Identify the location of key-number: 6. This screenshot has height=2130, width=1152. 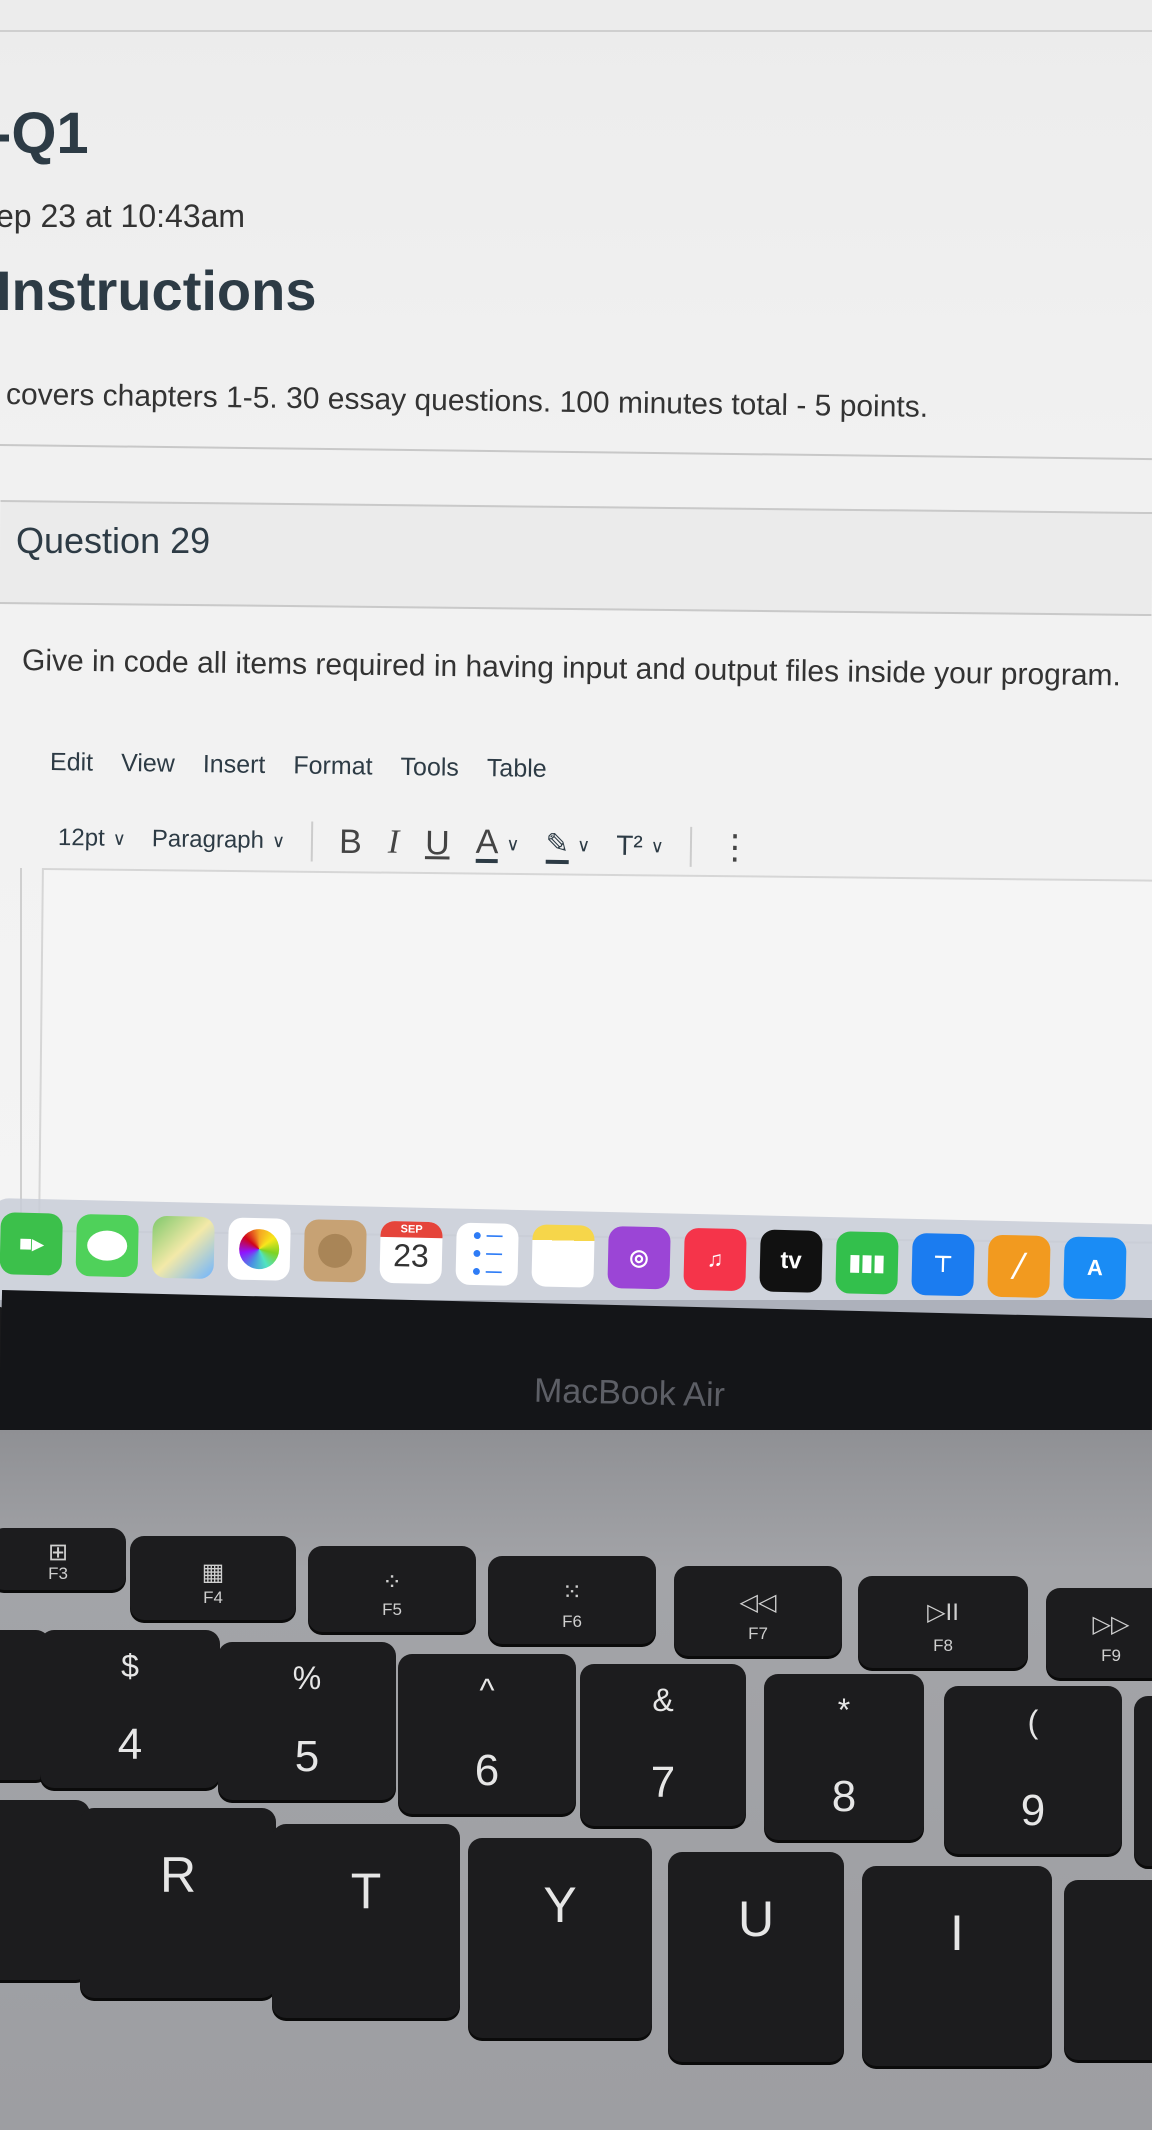
(487, 1770).